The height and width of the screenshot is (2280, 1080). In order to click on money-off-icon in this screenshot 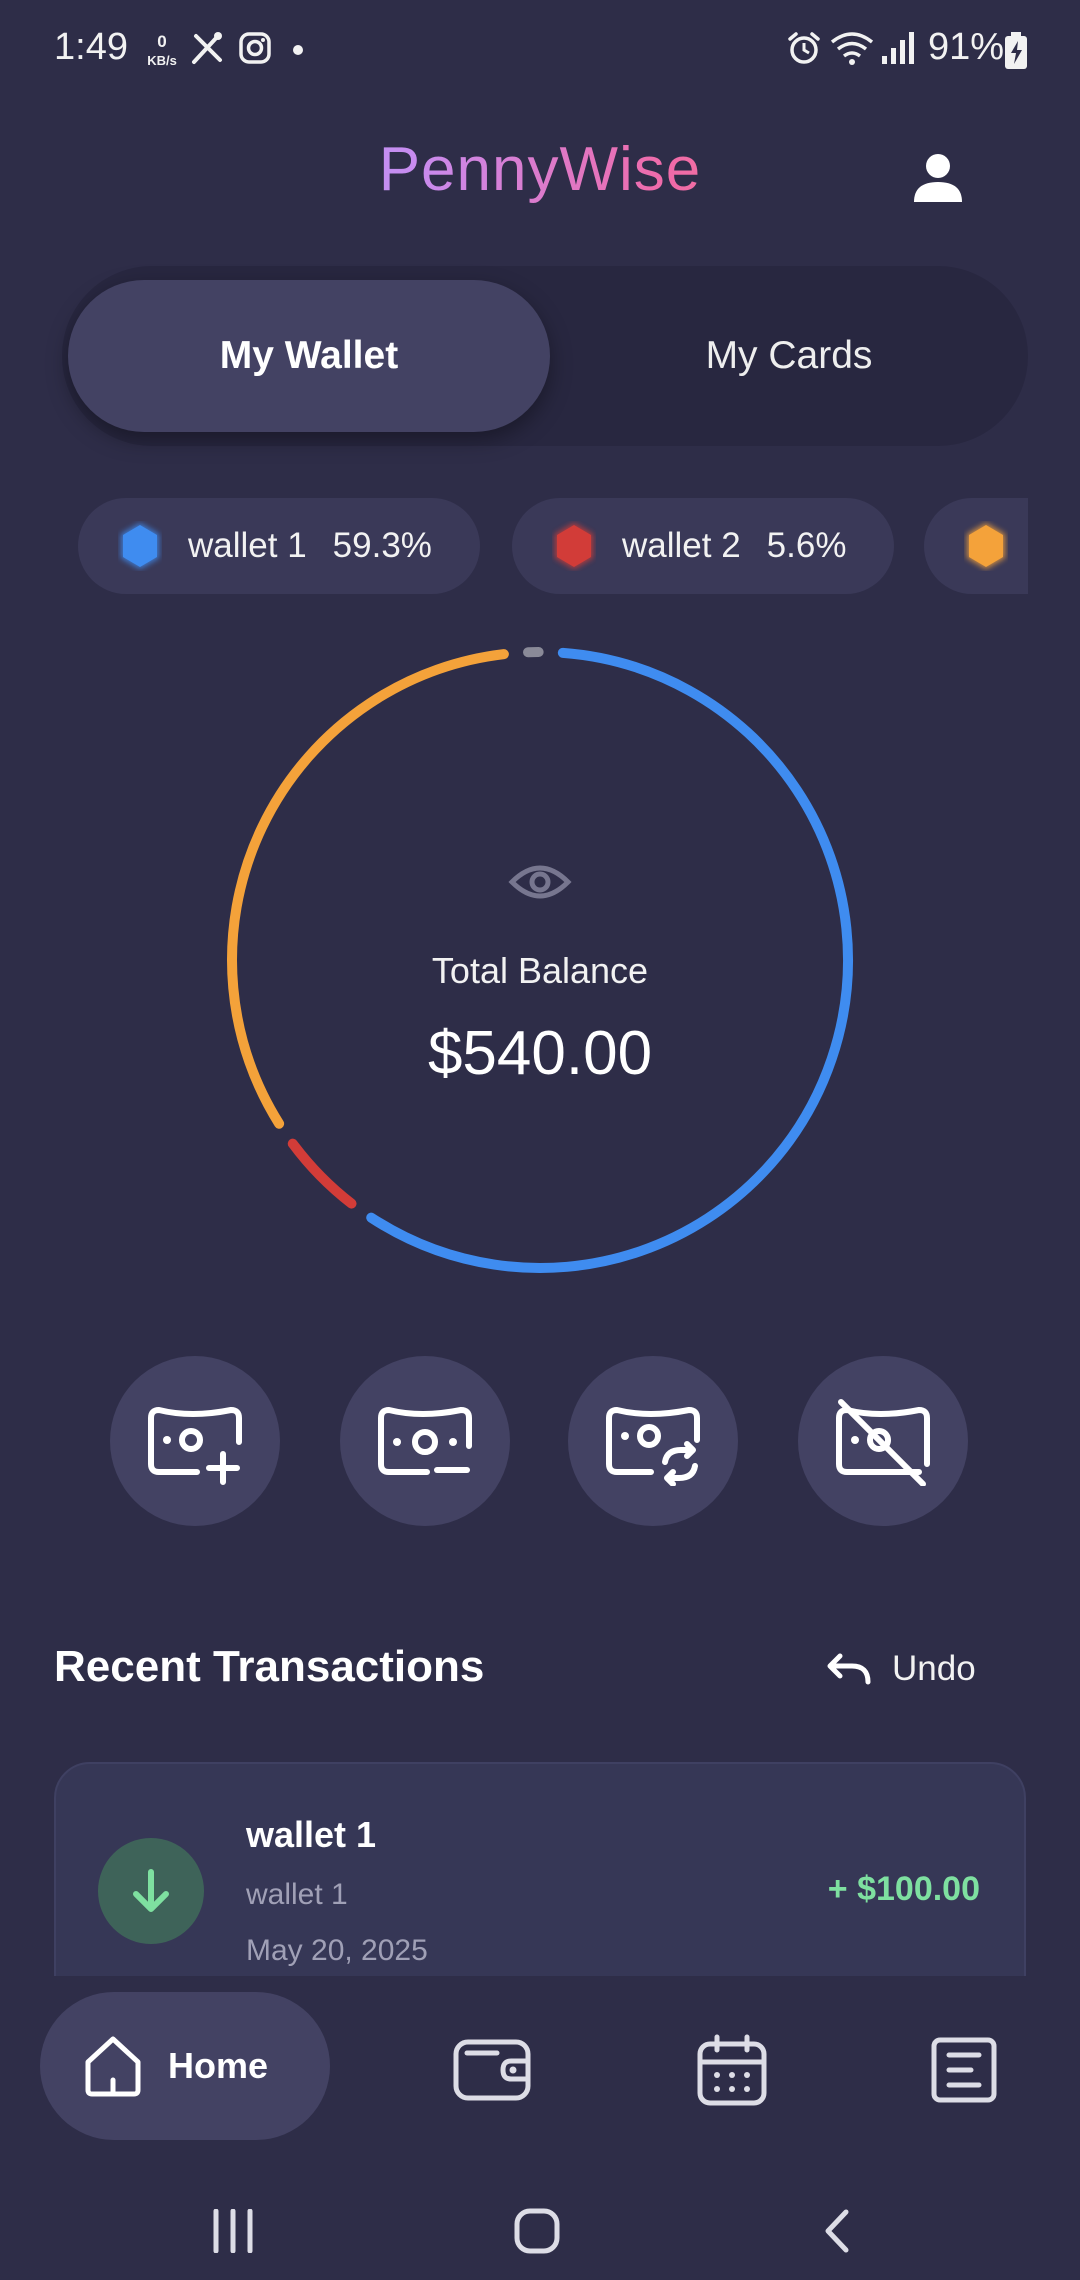, I will do `click(883, 1442)`.